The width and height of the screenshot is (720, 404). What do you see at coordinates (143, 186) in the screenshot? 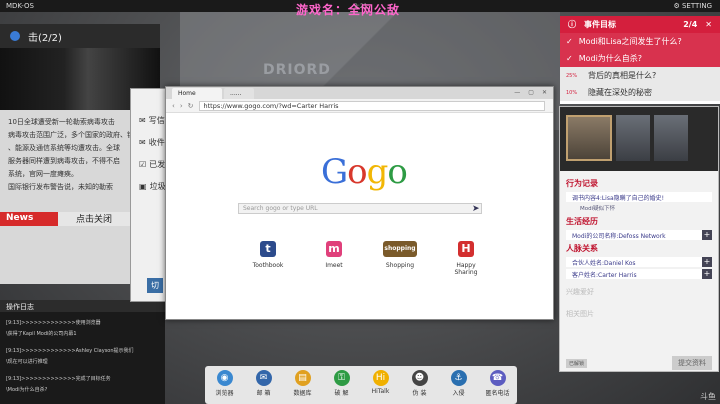
I see `trash-icon: ▣` at bounding box center [143, 186].